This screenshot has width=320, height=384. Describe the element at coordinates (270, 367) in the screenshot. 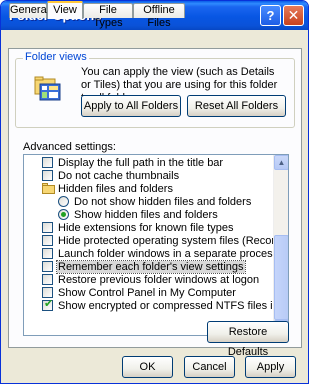

I see `apply-button: Apply` at that location.